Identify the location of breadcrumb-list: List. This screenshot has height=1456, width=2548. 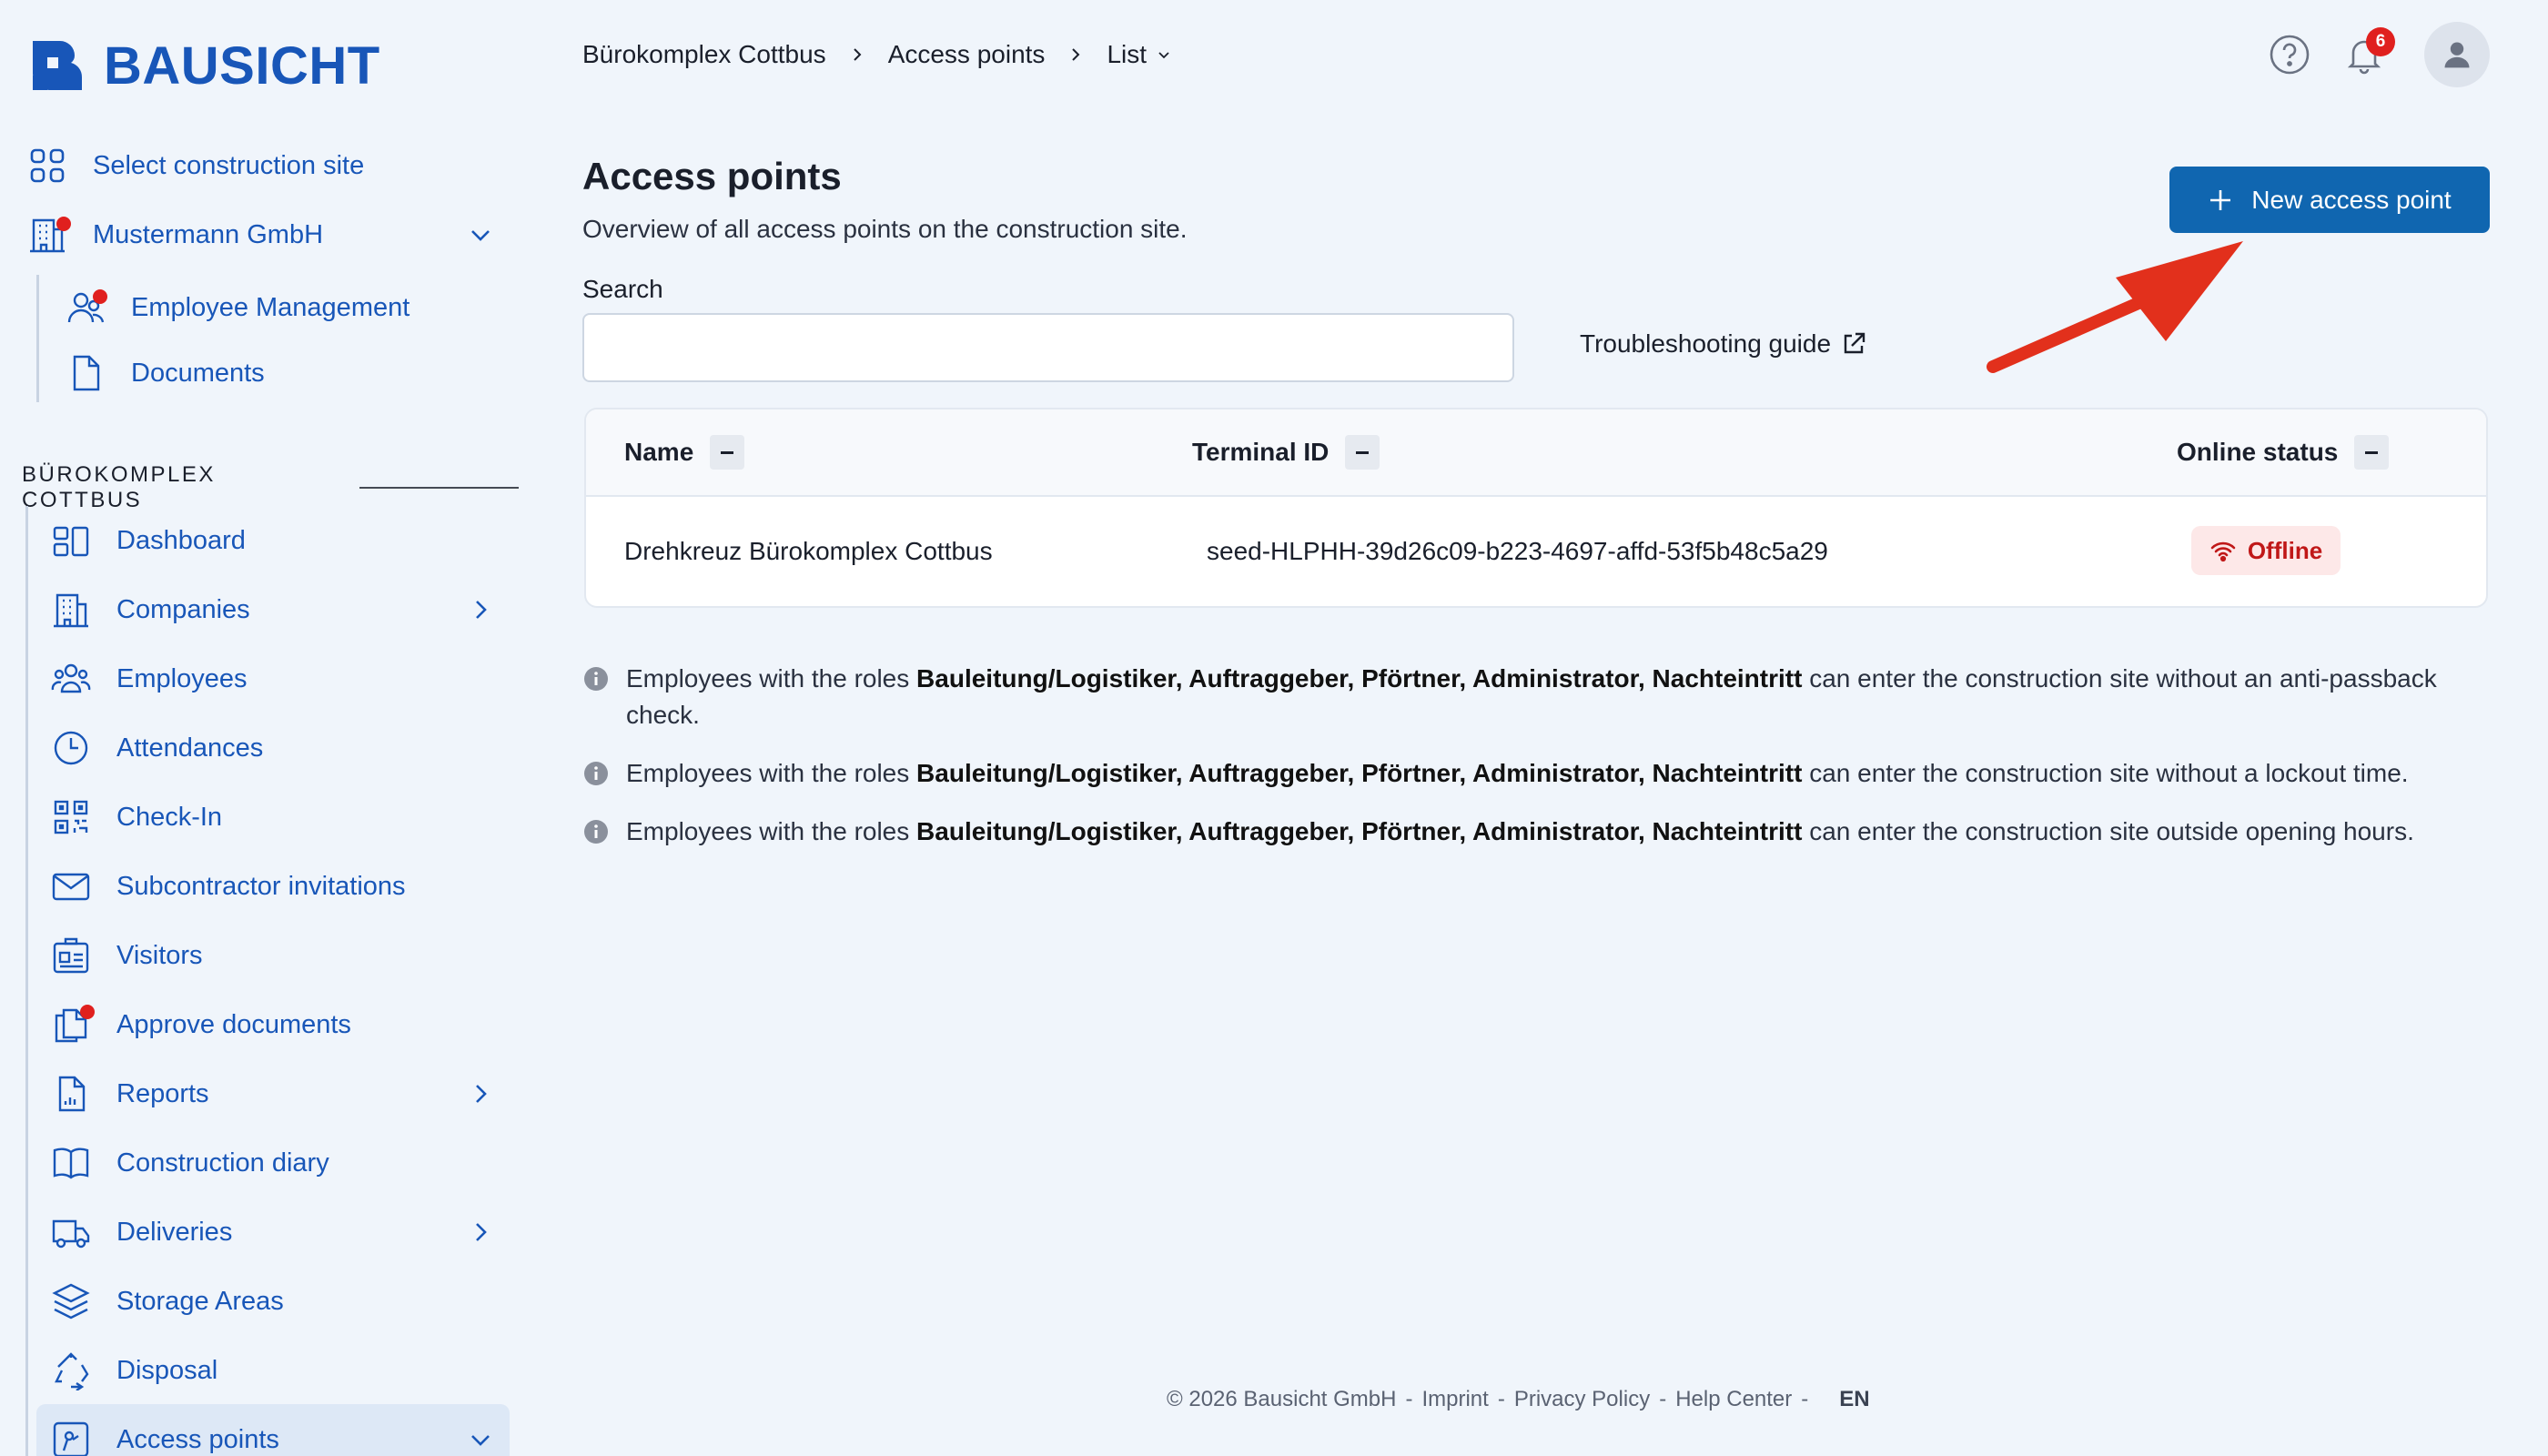
(1127, 55).